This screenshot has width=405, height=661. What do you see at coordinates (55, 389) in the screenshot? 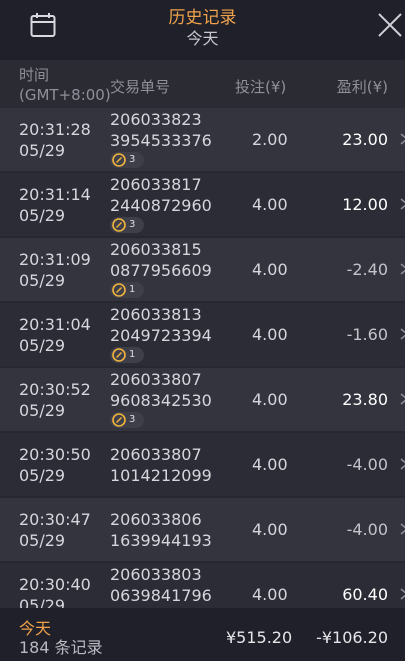
I see `record-time-clock: 20:30:52` at bounding box center [55, 389].